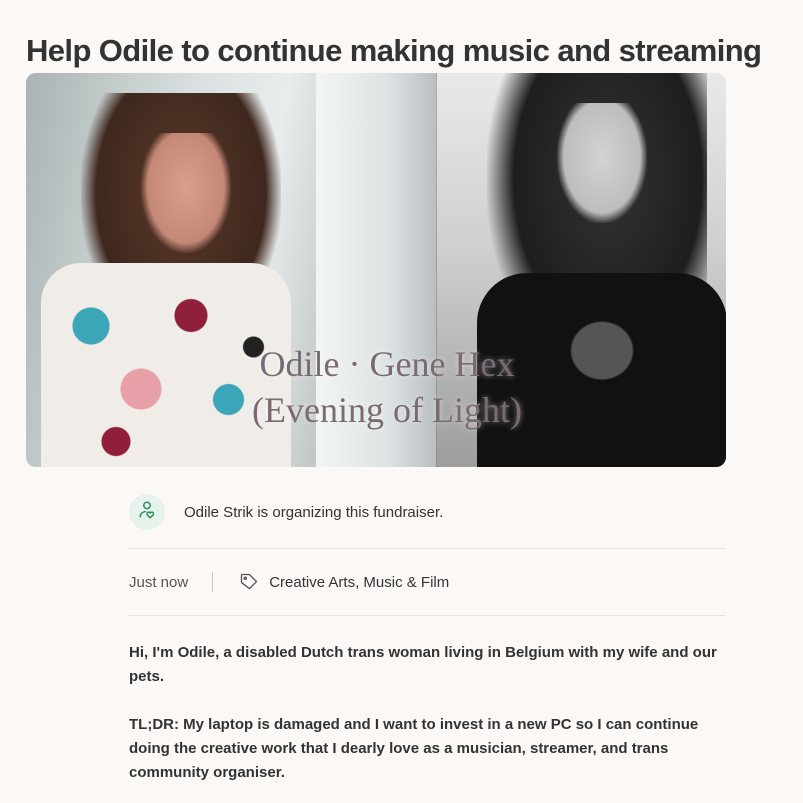 Image resolution: width=803 pixels, height=803 pixels. Describe the element at coordinates (387, 364) in the screenshot. I see `hero-caption-line1: Odile · Gene Hex` at that location.